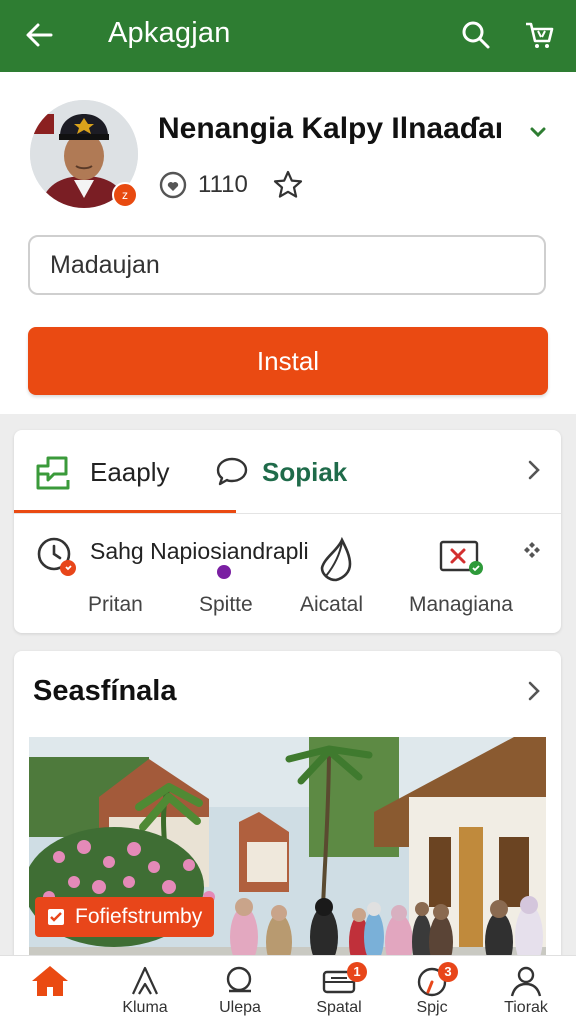  I want to click on nav-kluma: Kluma, so click(145, 990).